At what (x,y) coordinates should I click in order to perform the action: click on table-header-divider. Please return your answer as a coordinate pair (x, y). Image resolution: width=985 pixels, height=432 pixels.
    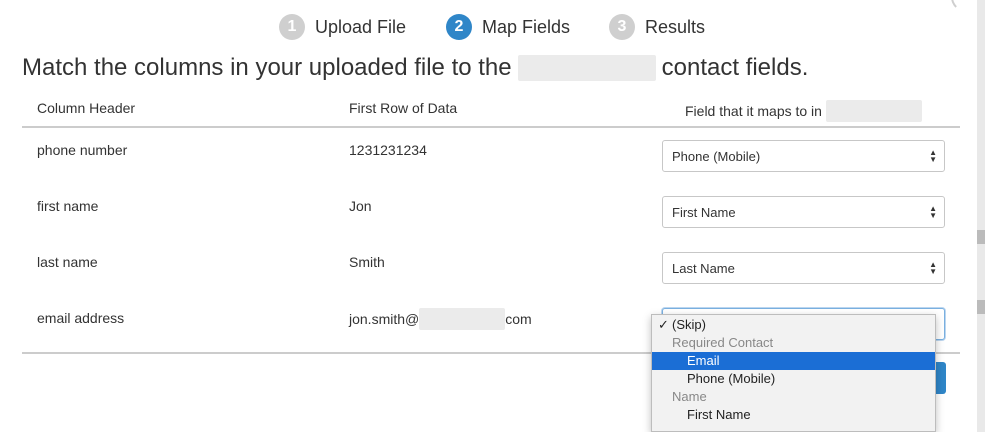
    Looking at the image, I should click on (491, 127).